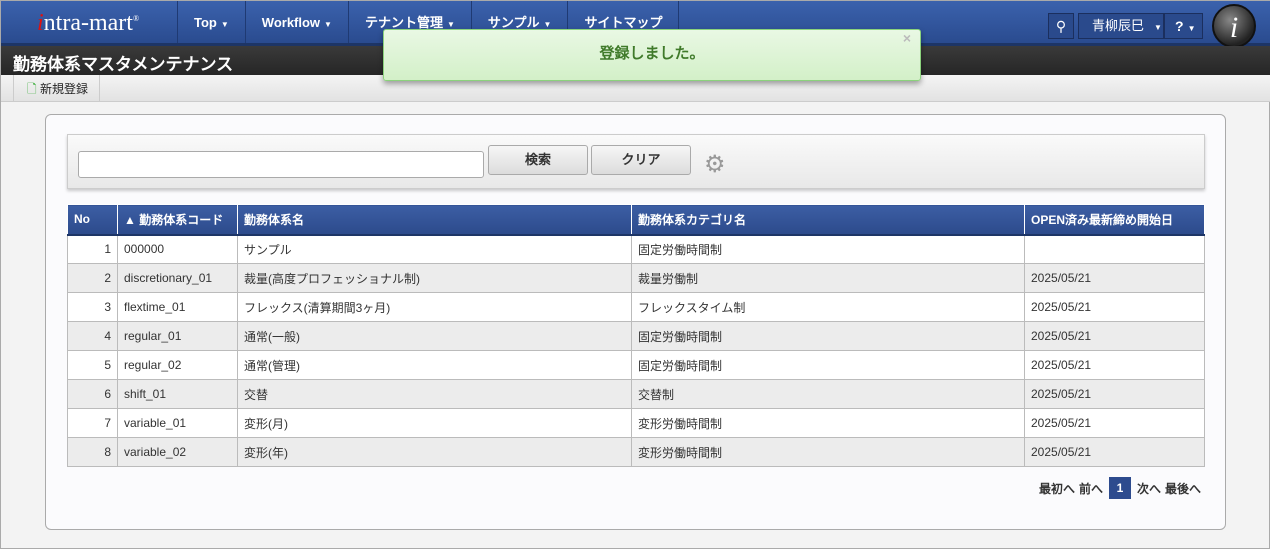 Image resolution: width=1270 pixels, height=549 pixels. I want to click on pager: 最初へ 前へ 1 次へ 最後へ, so click(1120, 488).